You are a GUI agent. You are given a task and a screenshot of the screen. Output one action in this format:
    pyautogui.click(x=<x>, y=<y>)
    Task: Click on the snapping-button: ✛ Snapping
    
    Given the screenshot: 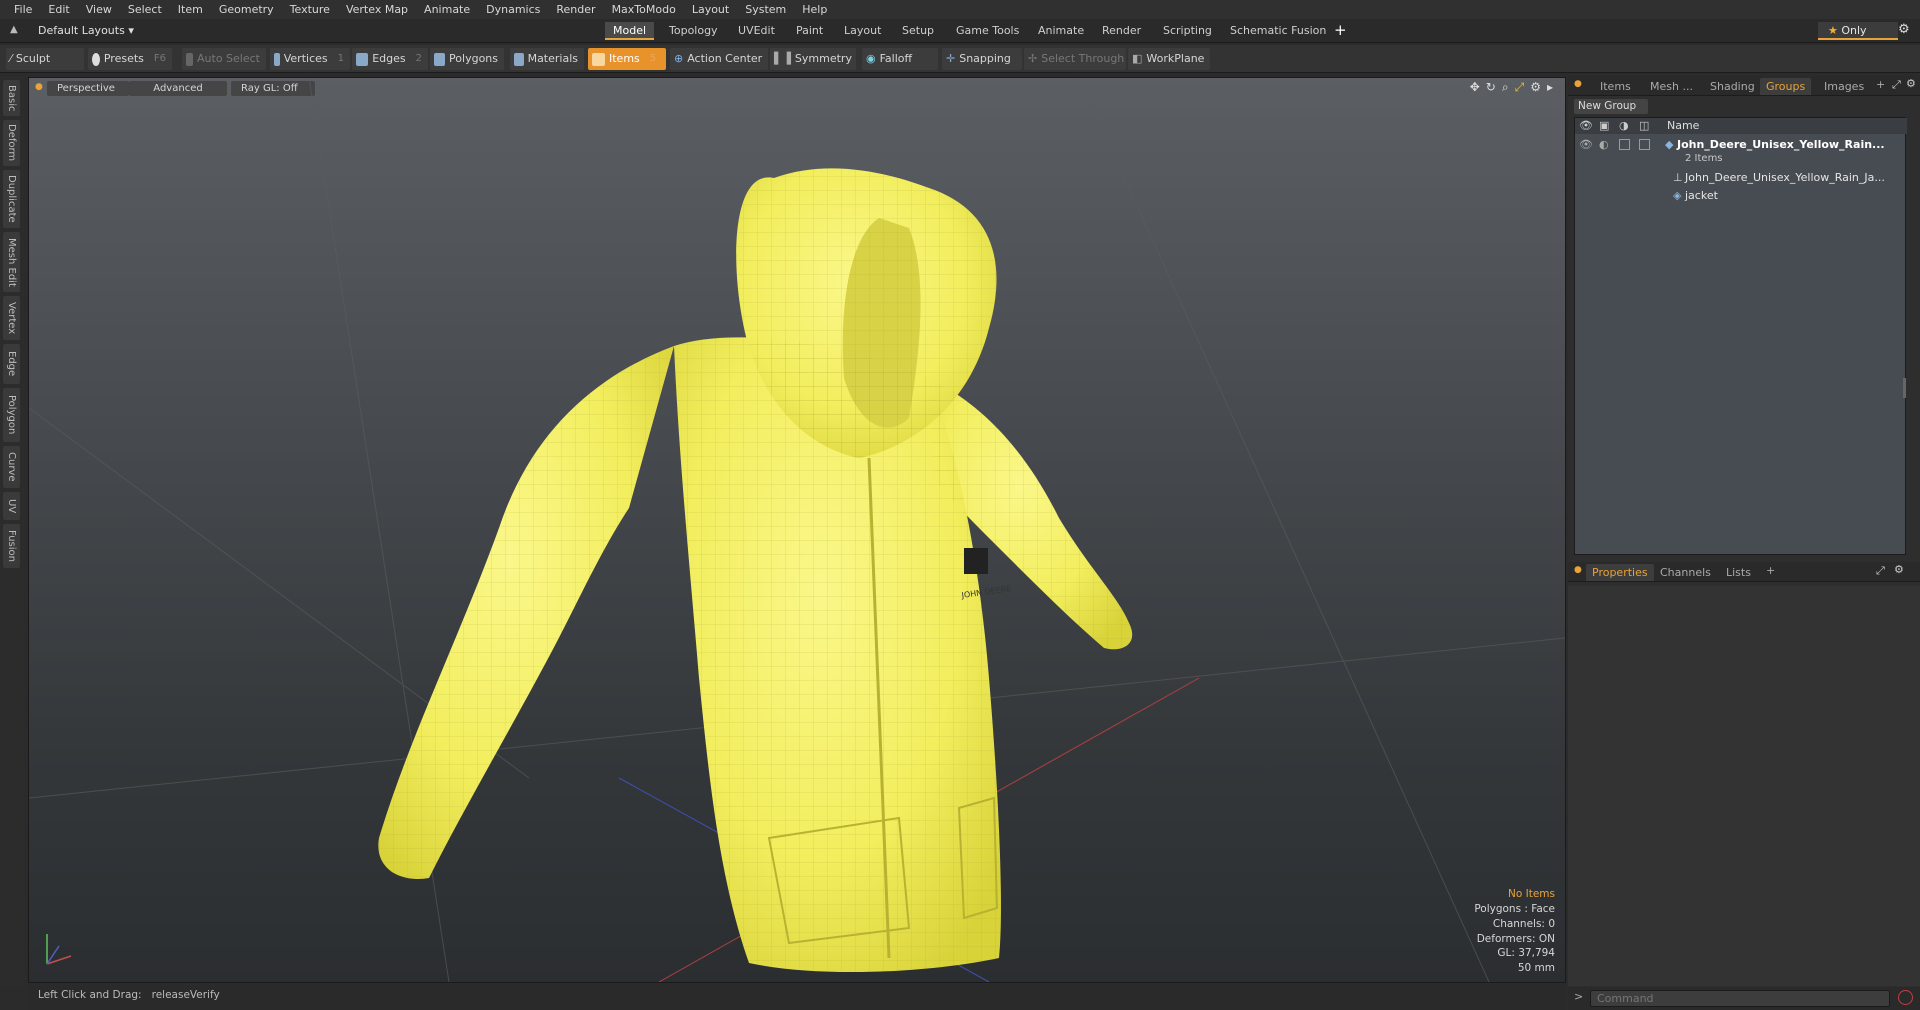 What is the action you would take?
    pyautogui.click(x=982, y=59)
    